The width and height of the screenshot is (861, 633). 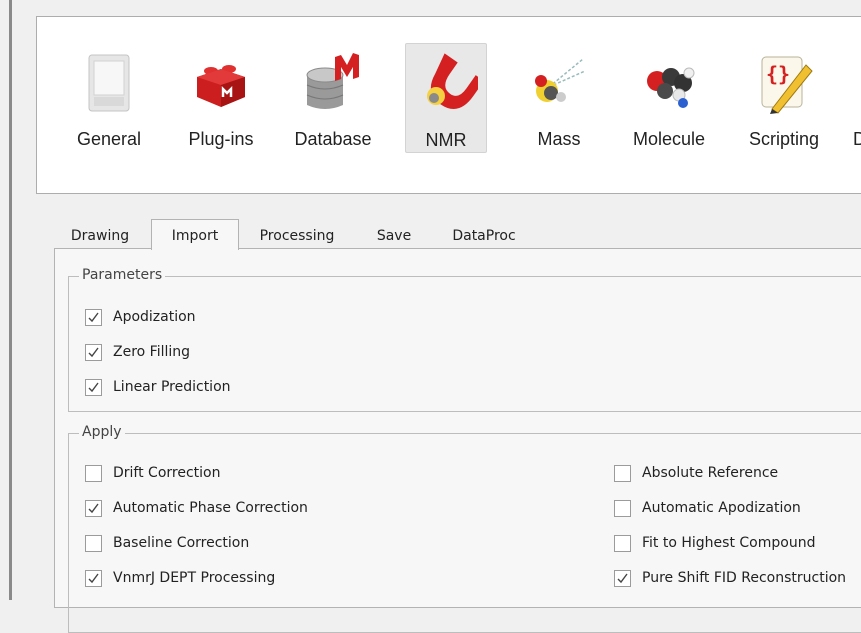 What do you see at coordinates (449, 84) in the screenshot?
I see `nmr-magnet-icon` at bounding box center [449, 84].